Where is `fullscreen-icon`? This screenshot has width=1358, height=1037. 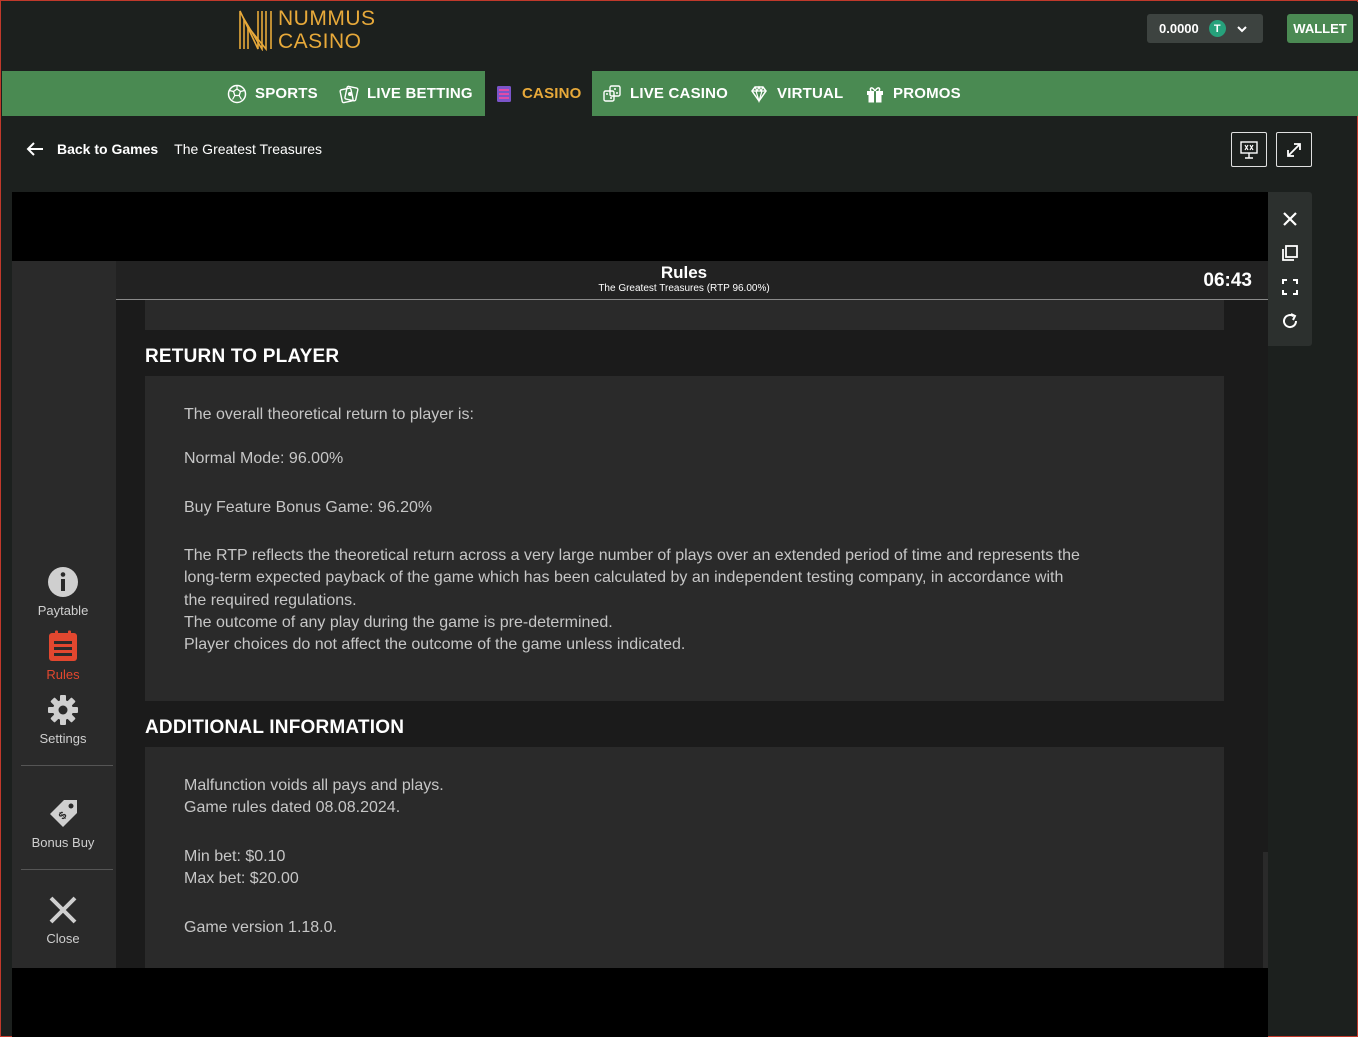 fullscreen-icon is located at coordinates (1290, 287).